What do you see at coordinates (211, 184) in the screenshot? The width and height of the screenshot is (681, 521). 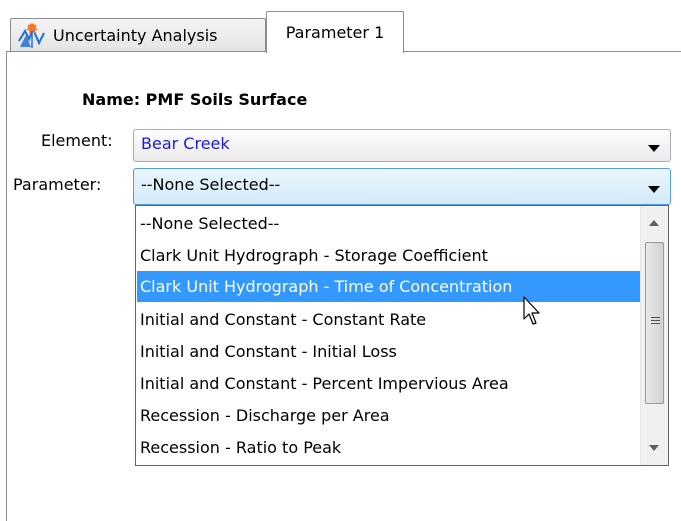 I see `parameter-select-value: --None Selected--` at bounding box center [211, 184].